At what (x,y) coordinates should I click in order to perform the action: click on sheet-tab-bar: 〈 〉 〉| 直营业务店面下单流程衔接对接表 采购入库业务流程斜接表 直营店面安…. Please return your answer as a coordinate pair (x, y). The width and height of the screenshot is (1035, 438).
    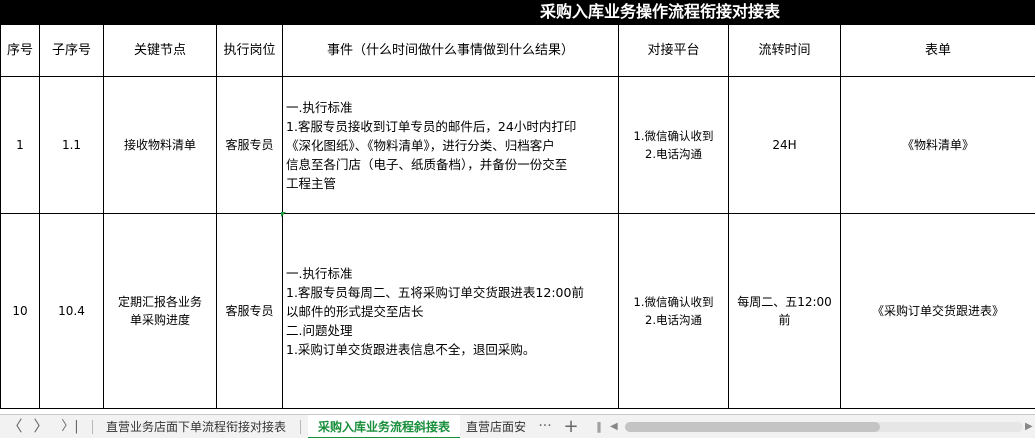
    Looking at the image, I should click on (517, 426).